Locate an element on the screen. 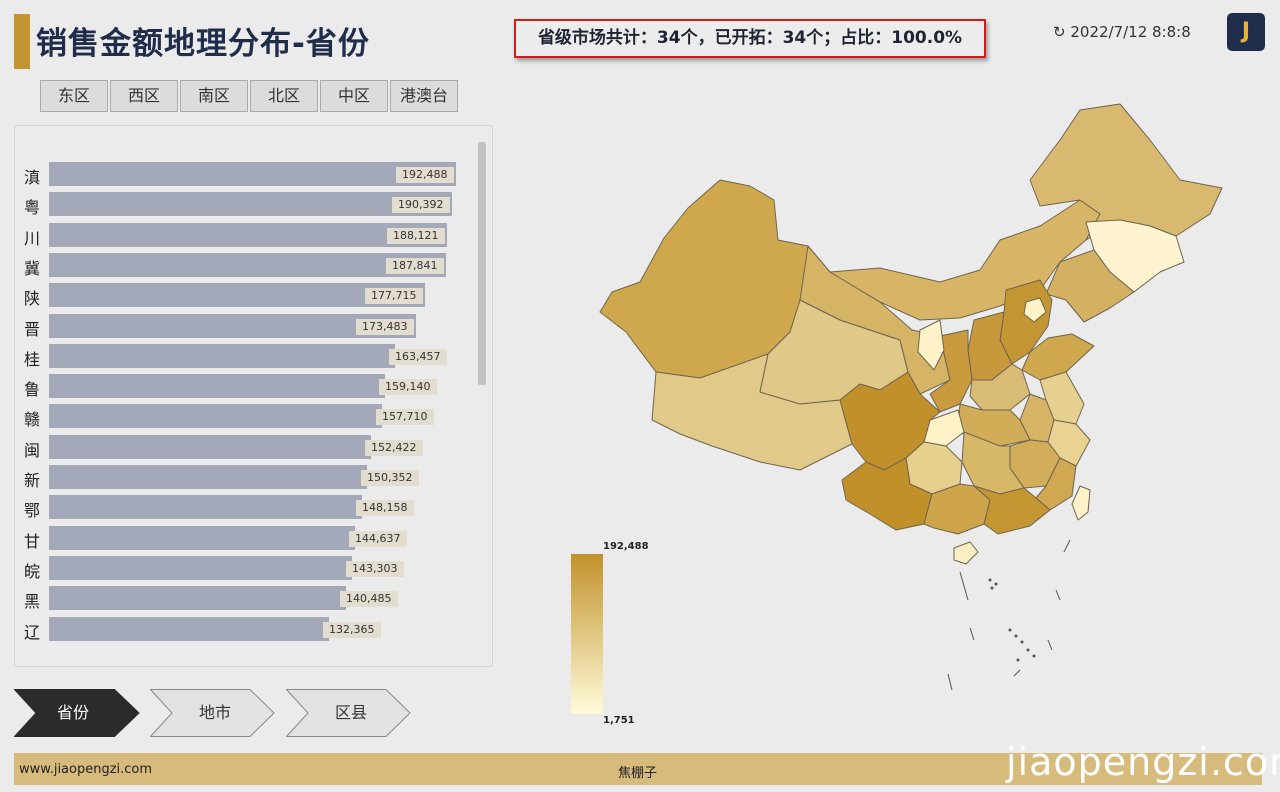 This screenshot has height=792, width=1280. nav-county: 区县 is located at coordinates (349, 713).